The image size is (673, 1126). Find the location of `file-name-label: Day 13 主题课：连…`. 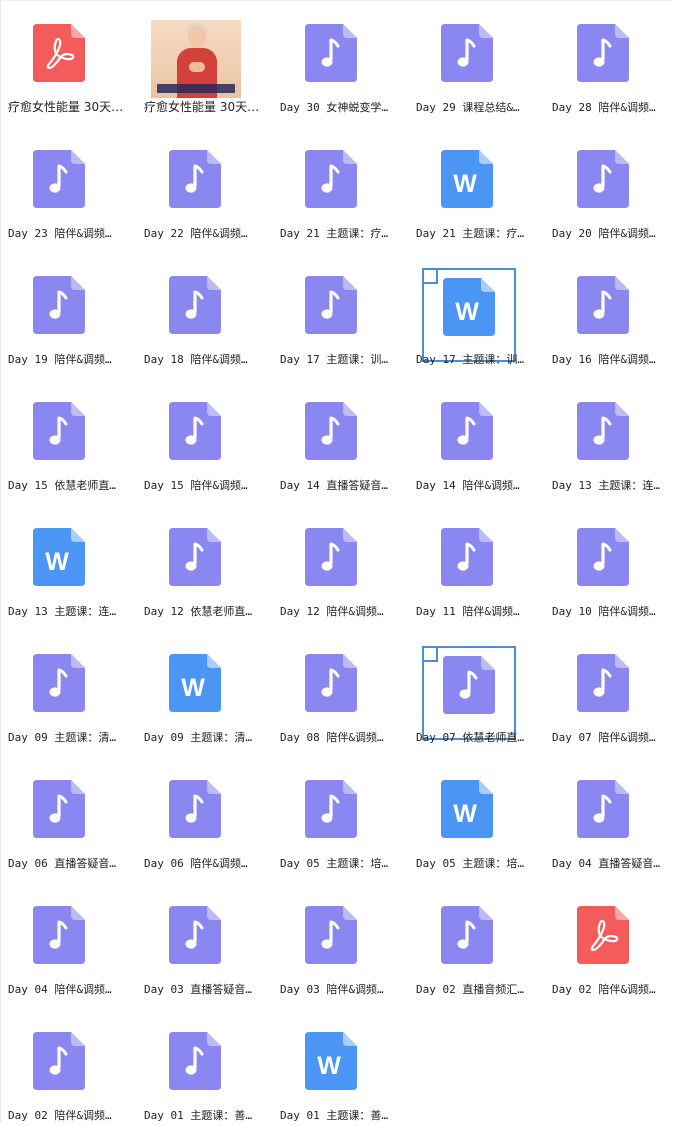

file-name-label: Day 13 主题课：连… is located at coordinates (62, 611).